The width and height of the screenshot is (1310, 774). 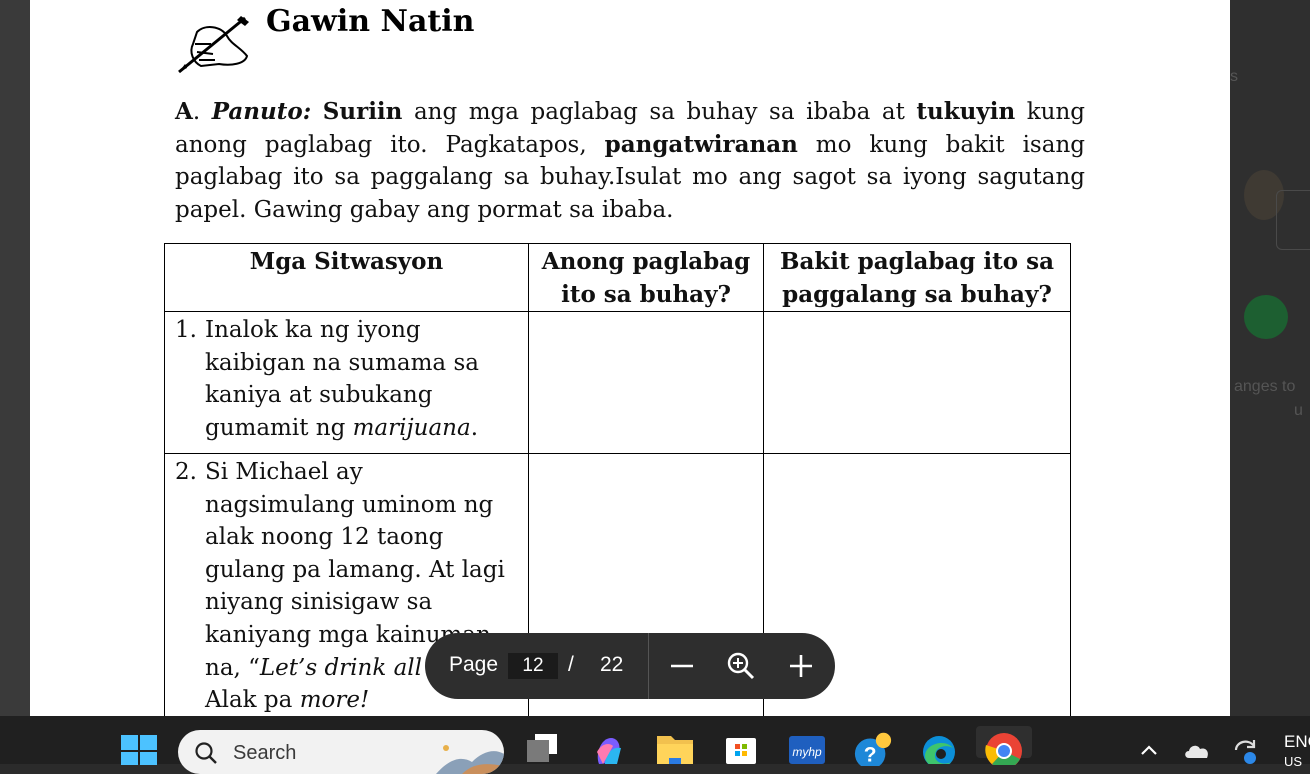 I want to click on magnifier-plus-icon, so click(x=741, y=666).